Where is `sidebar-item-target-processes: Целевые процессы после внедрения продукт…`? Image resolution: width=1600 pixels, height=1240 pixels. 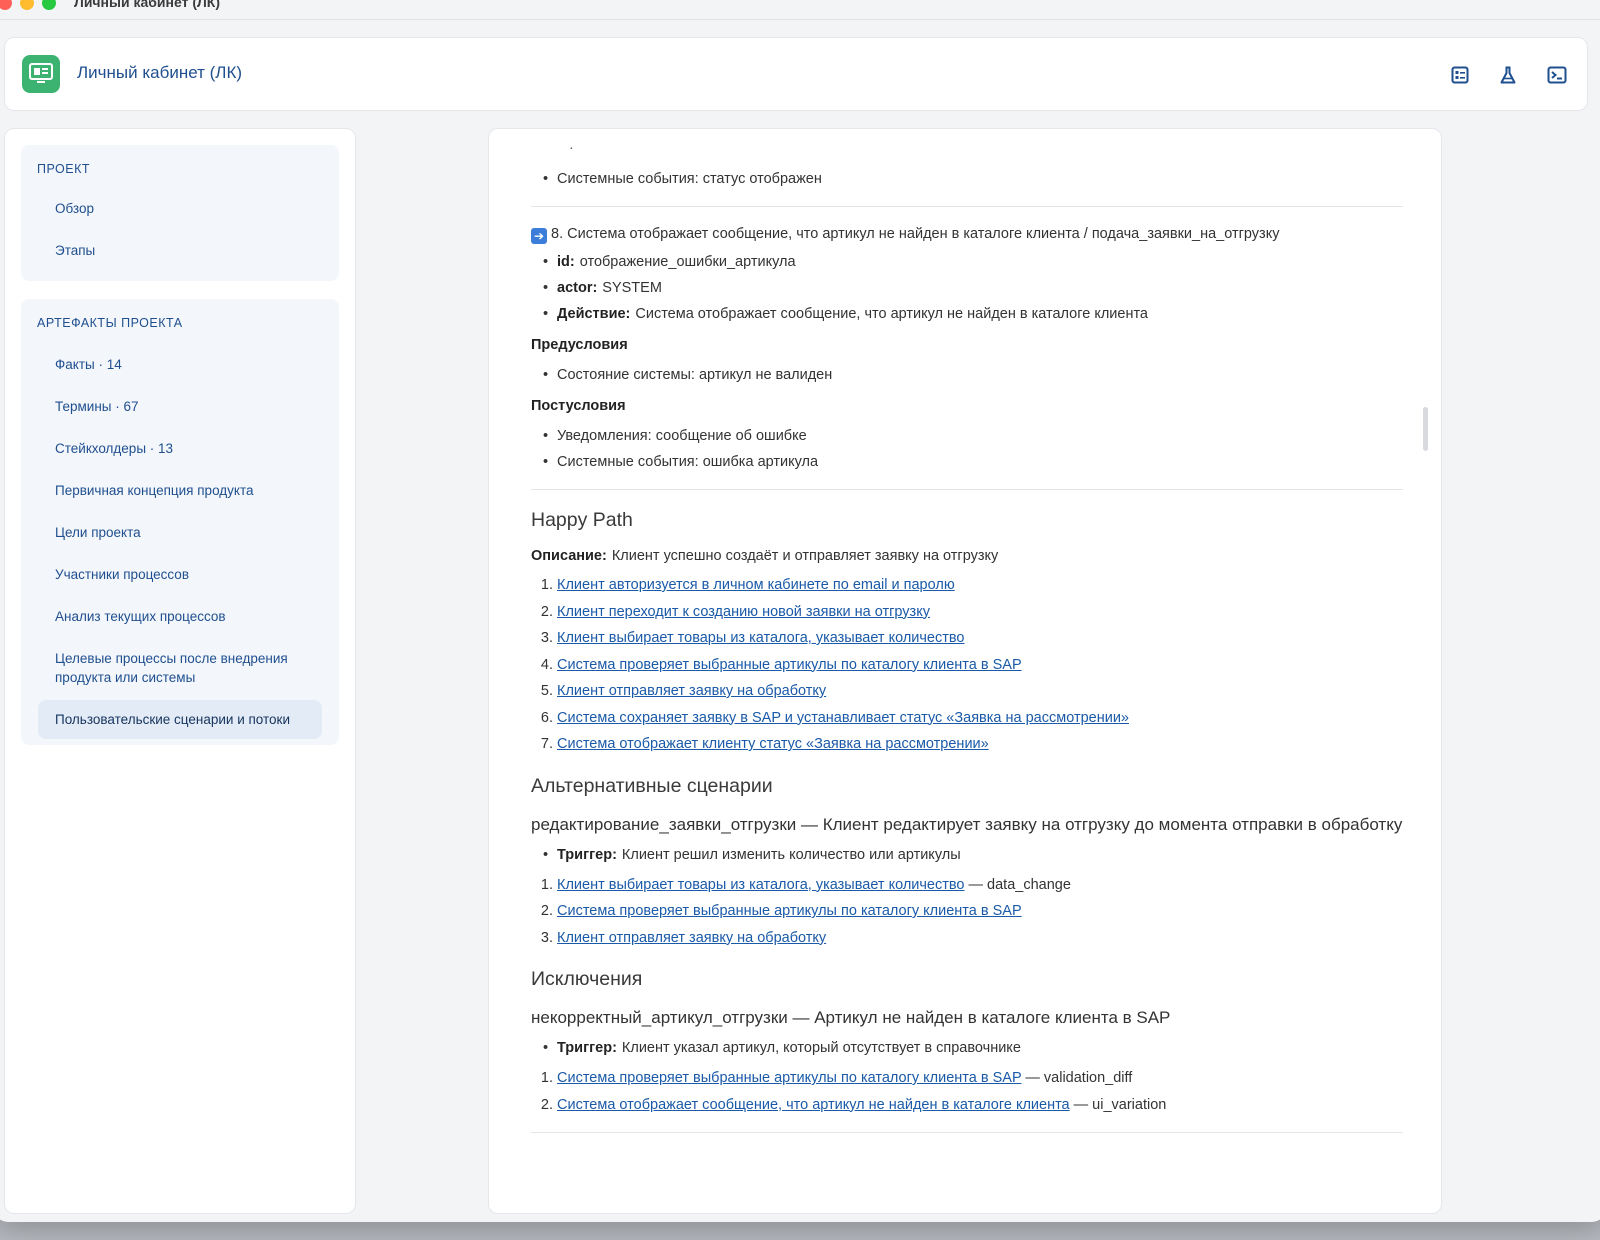 sidebar-item-target-processes: Целевые процессы после внедрения продукт… is located at coordinates (180, 668).